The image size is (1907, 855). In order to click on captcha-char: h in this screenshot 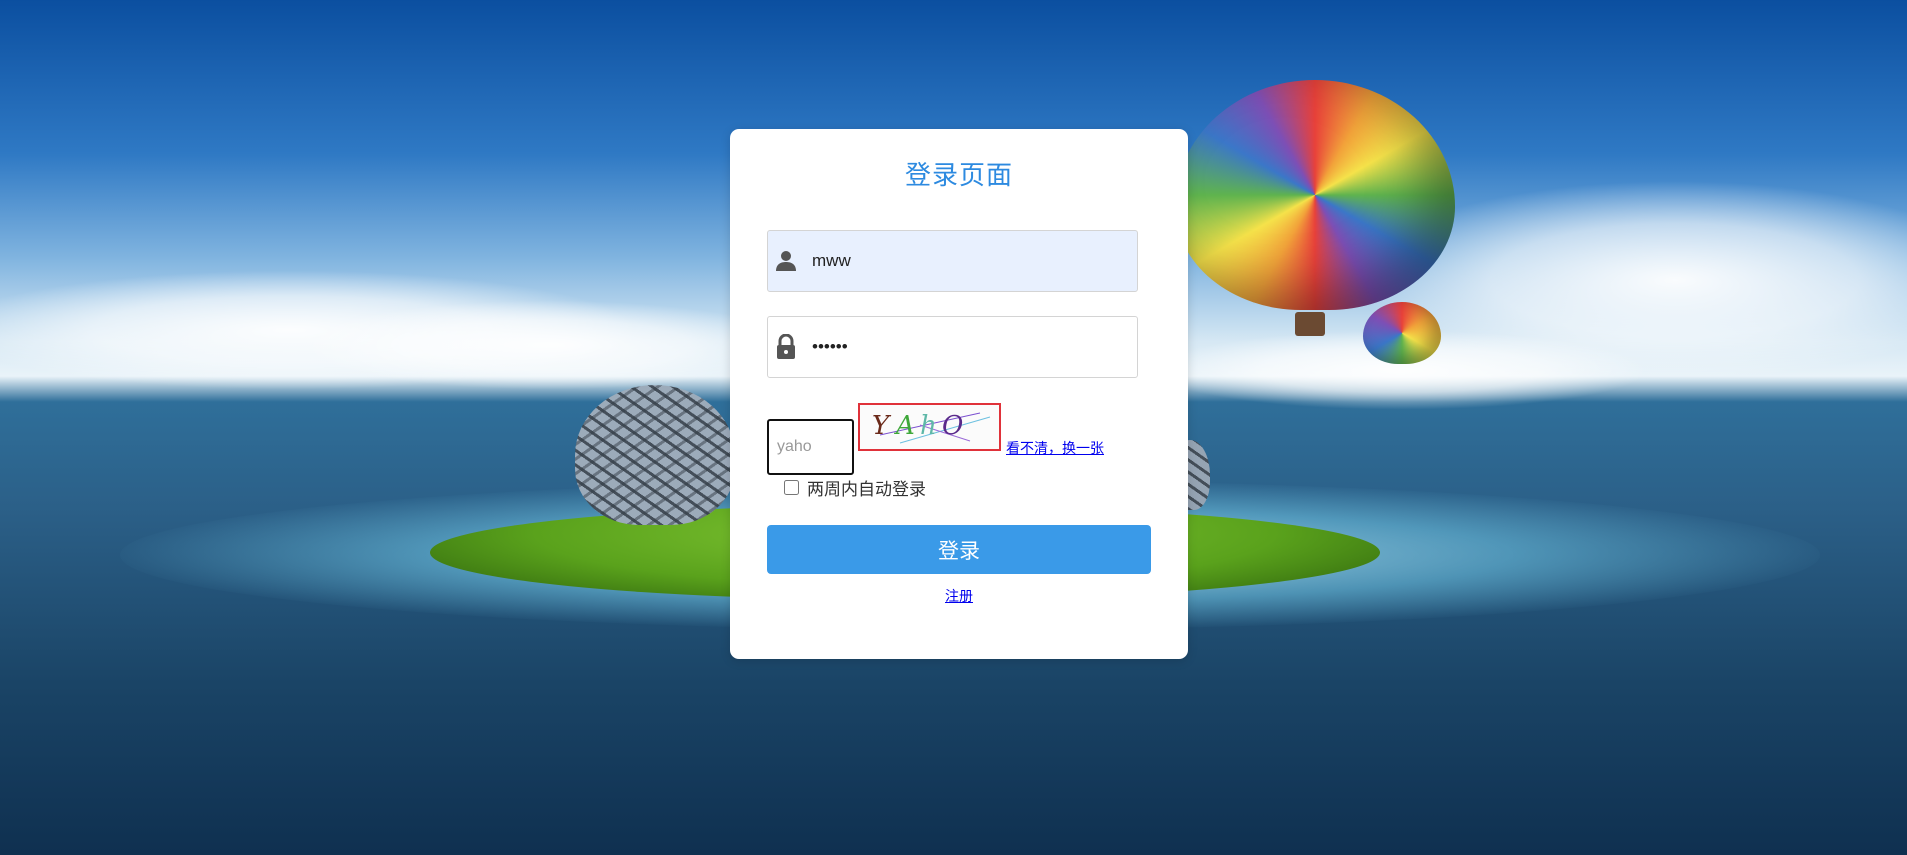, I will do `click(928, 426)`.